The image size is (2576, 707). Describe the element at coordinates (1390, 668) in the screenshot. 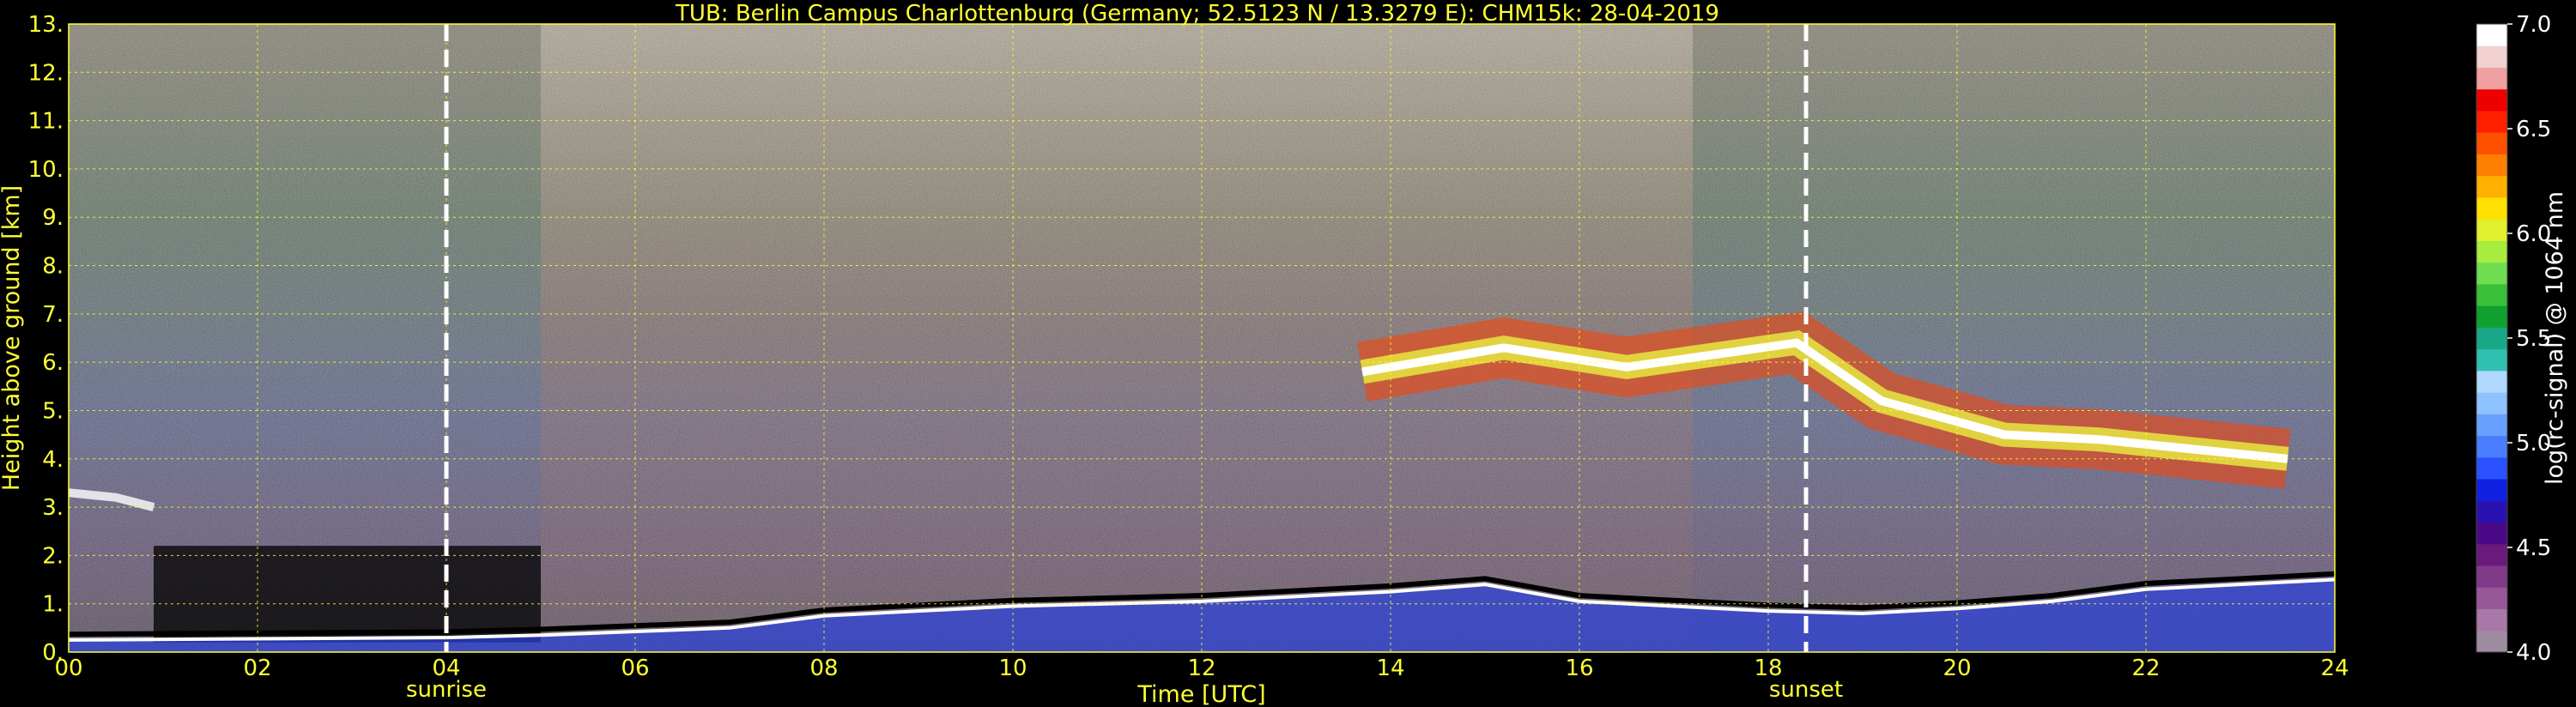

I see `x-tick-label: 14` at that location.